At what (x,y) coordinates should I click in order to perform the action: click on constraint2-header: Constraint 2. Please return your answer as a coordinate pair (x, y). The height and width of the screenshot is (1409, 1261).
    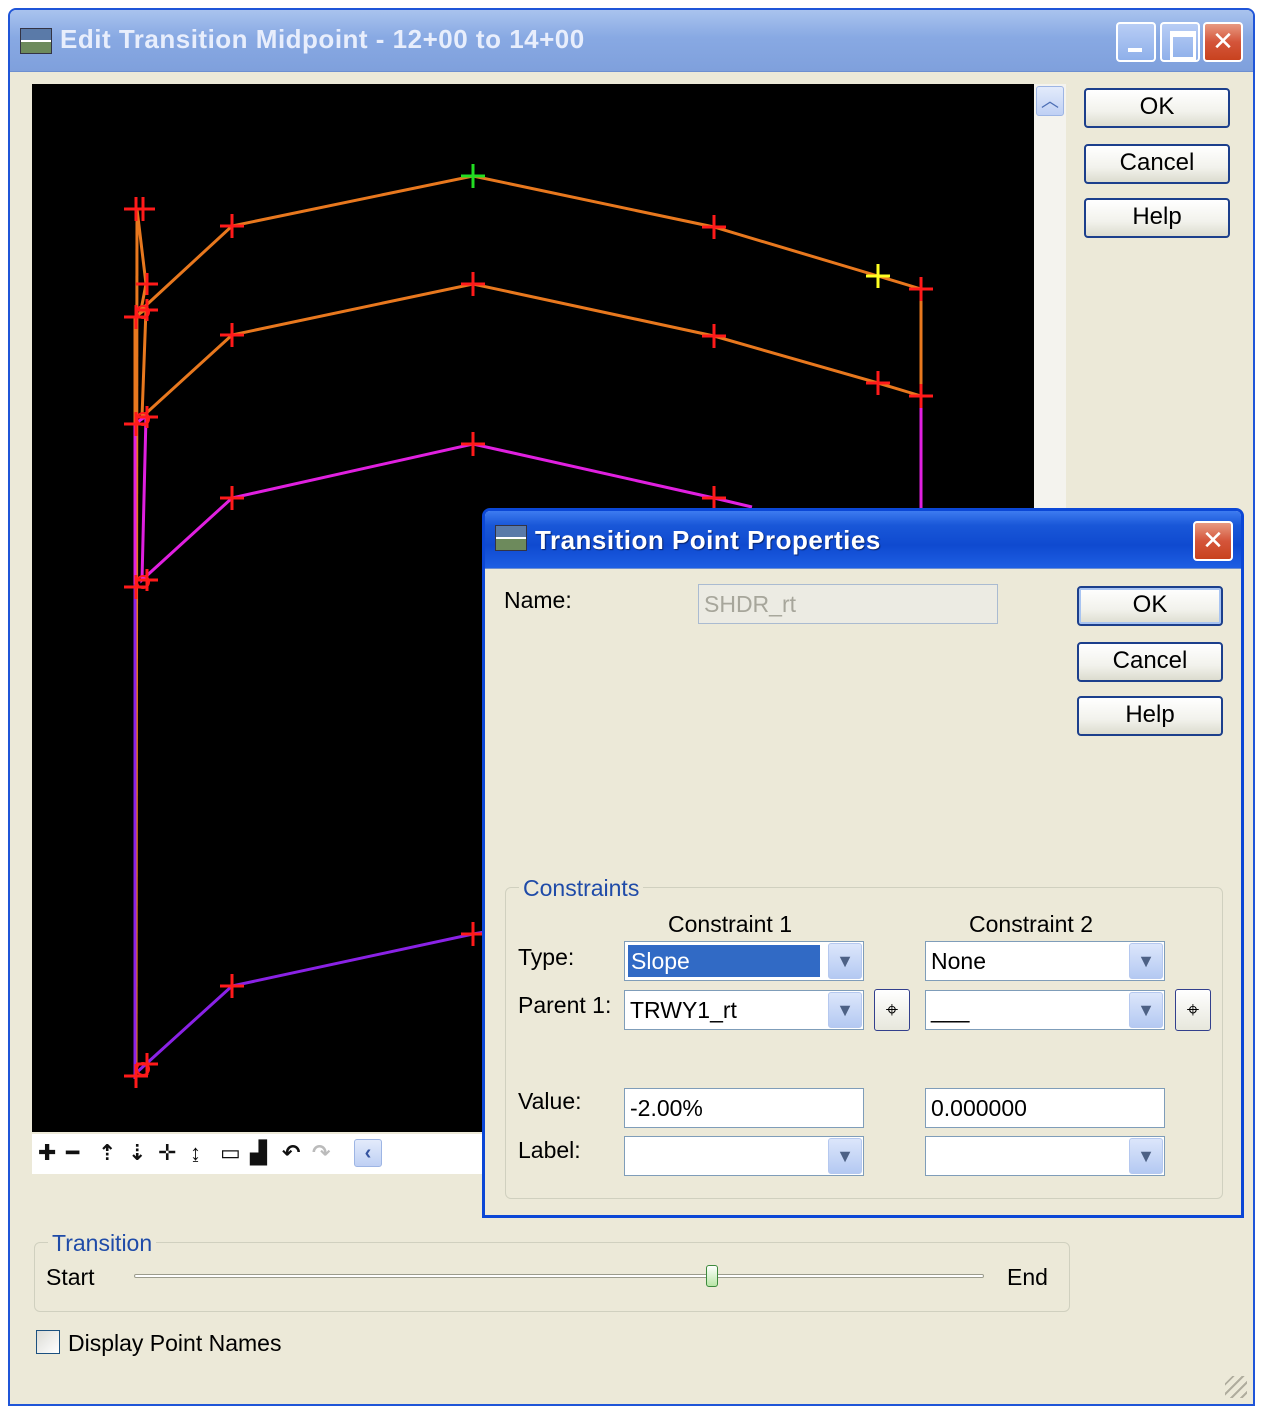
    Looking at the image, I should click on (1031, 924).